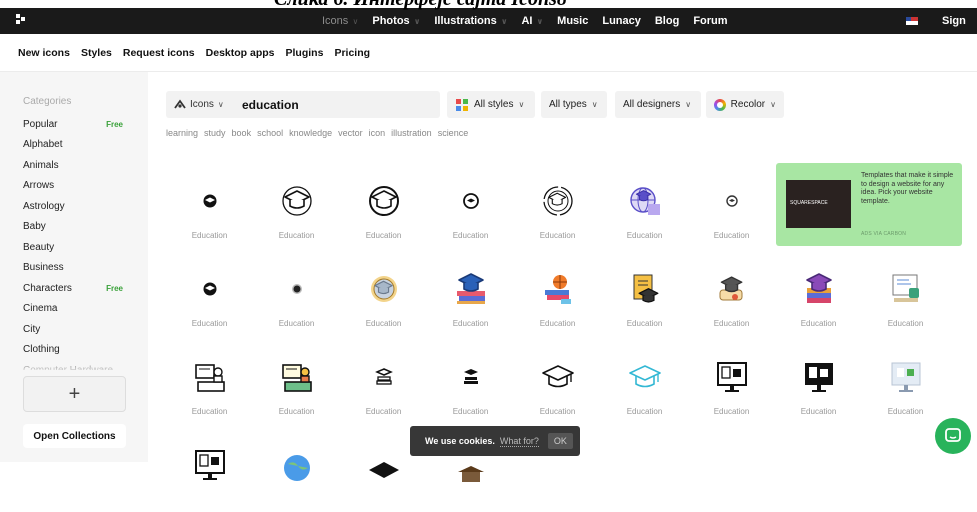  What do you see at coordinates (377, 133) in the screenshot?
I see `tag-link: icon` at bounding box center [377, 133].